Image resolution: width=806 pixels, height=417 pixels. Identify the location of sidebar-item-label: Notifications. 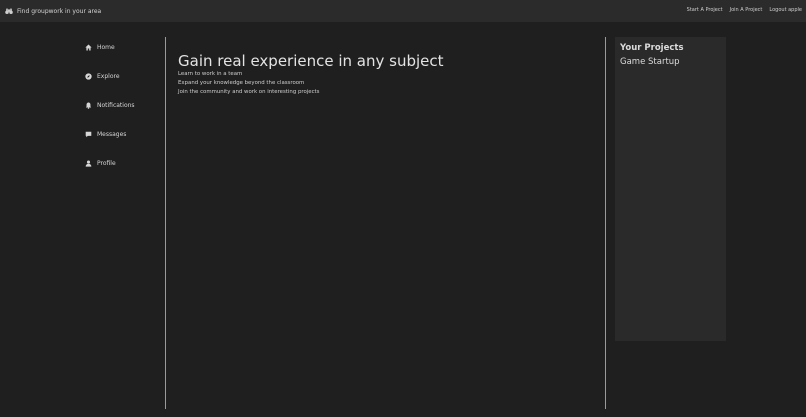
(116, 105).